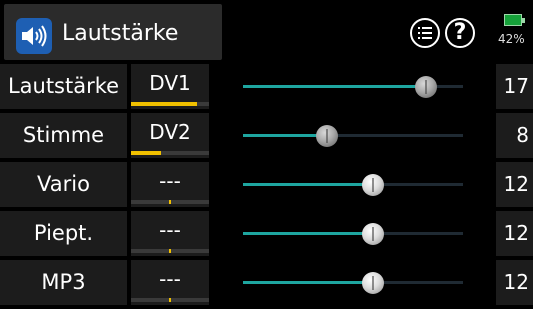 Image resolution: width=533 pixels, height=309 pixels. Describe the element at coordinates (514, 86) in the screenshot. I see `volume-value: 17` at that location.